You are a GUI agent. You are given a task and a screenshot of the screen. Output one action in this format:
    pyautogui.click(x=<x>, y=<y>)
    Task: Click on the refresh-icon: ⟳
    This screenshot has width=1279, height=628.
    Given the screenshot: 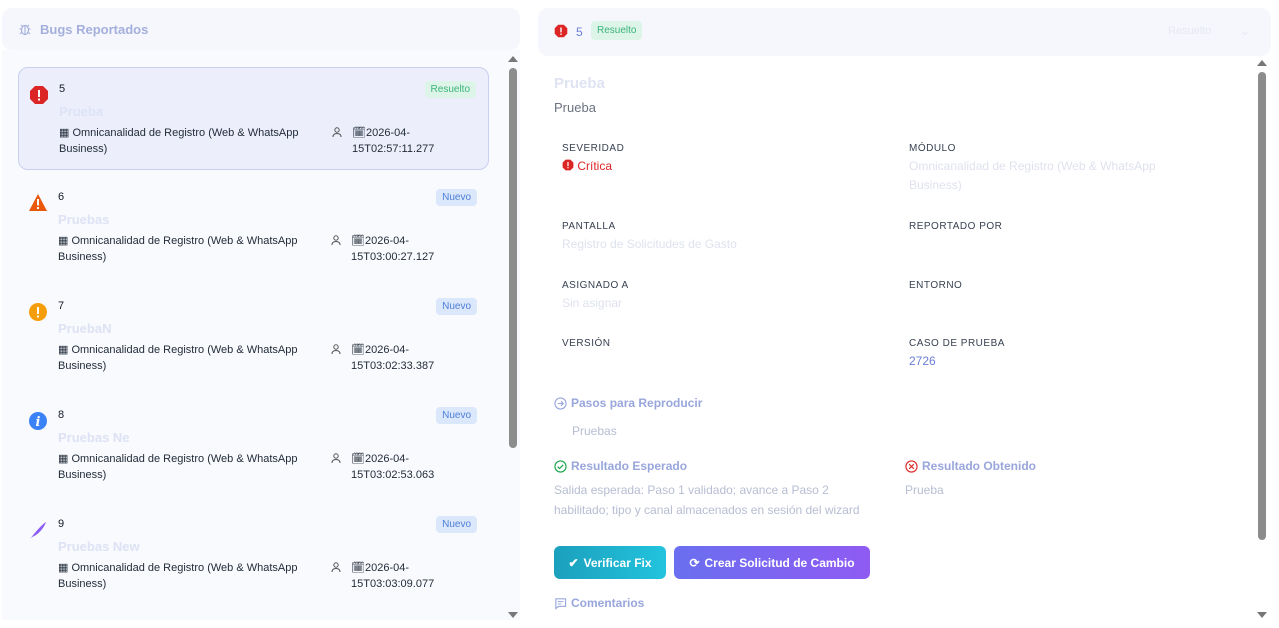 What is the action you would take?
    pyautogui.click(x=694, y=562)
    